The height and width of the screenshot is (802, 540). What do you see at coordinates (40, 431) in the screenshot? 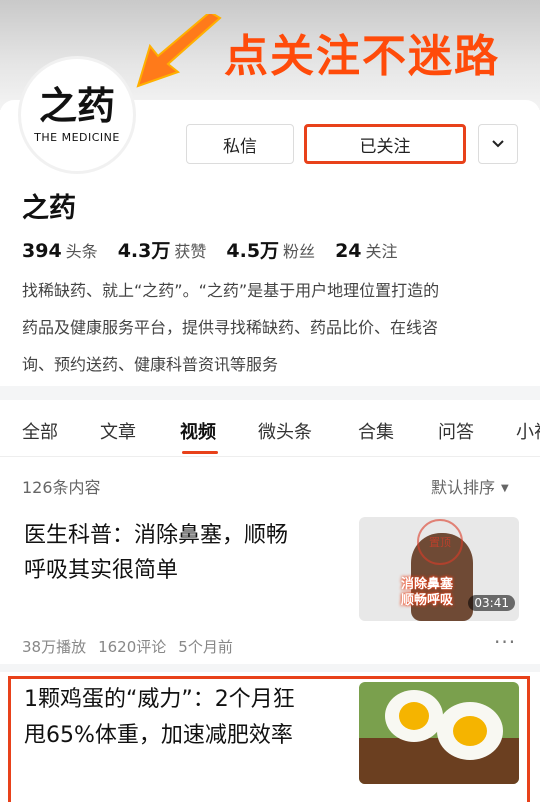
I see `tab-all: 全部` at bounding box center [40, 431].